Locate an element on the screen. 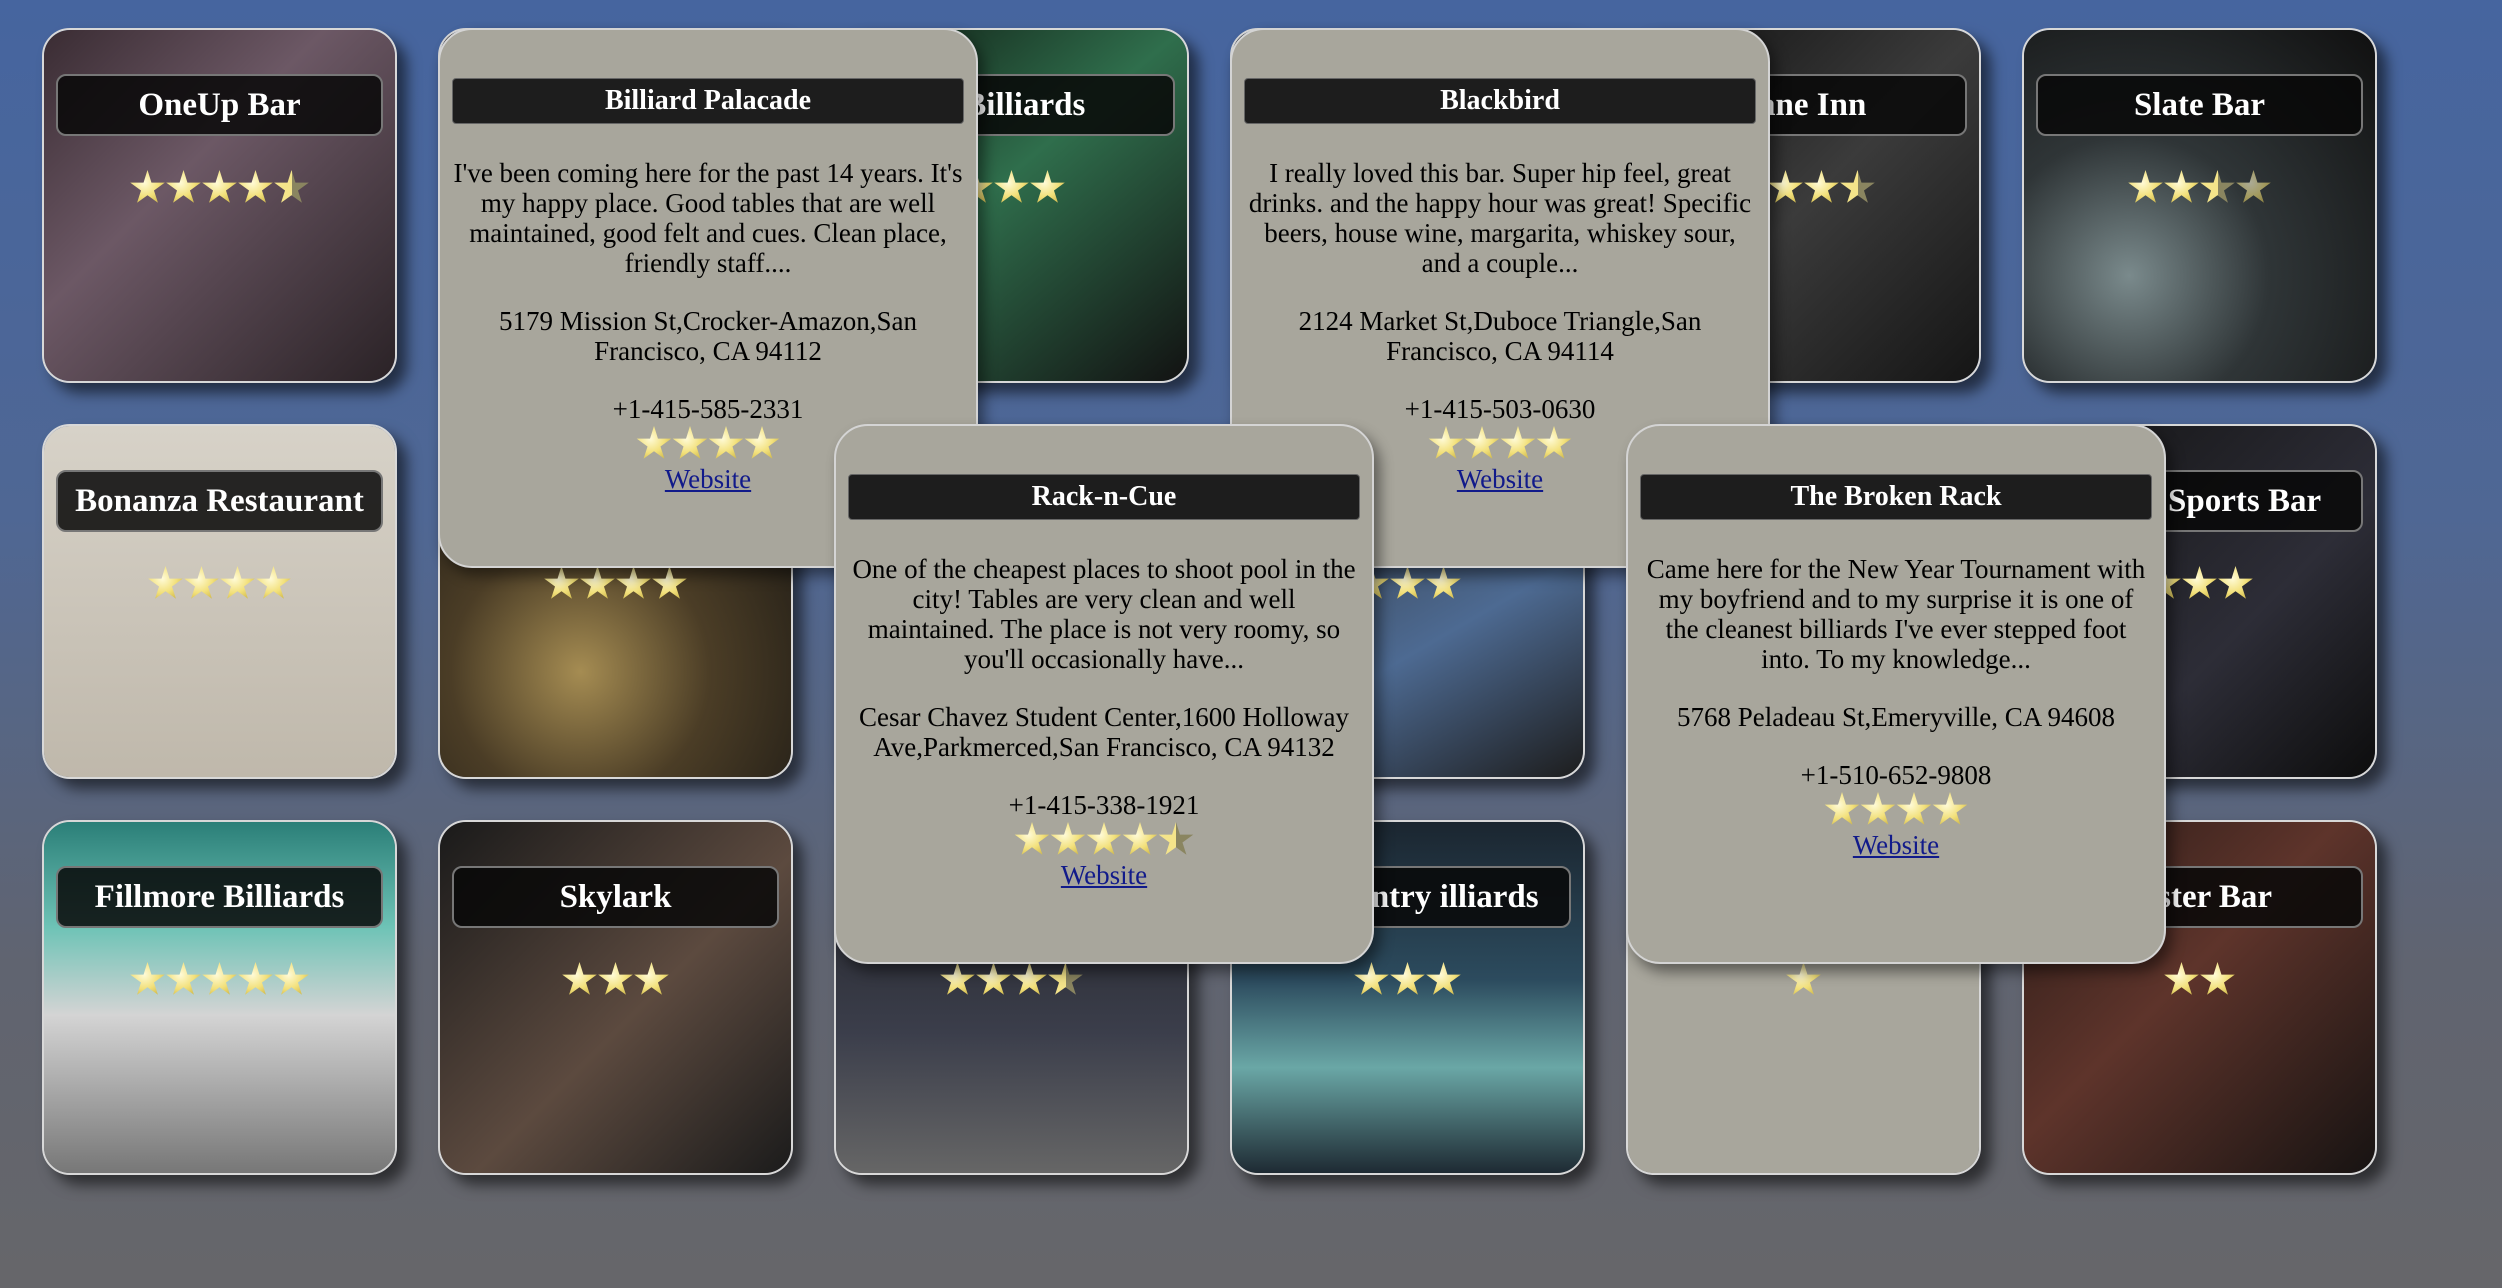 Image resolution: width=2502 pixels, height=1288 pixels. venue-name: Fillmore Billiards is located at coordinates (219, 897).